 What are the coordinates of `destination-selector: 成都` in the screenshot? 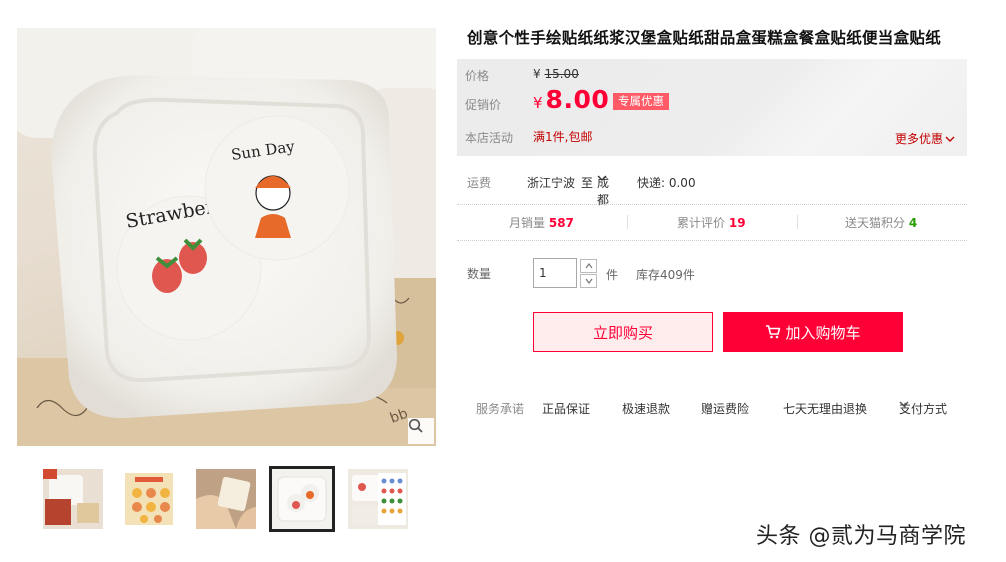 It's located at (603, 190).